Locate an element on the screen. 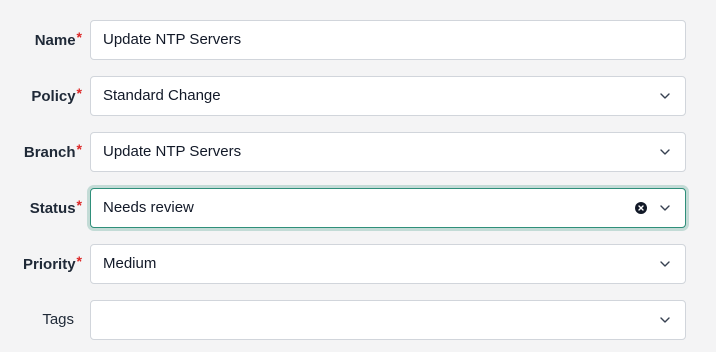 The height and width of the screenshot is (352, 716). status-select: Needs review is located at coordinates (388, 208).